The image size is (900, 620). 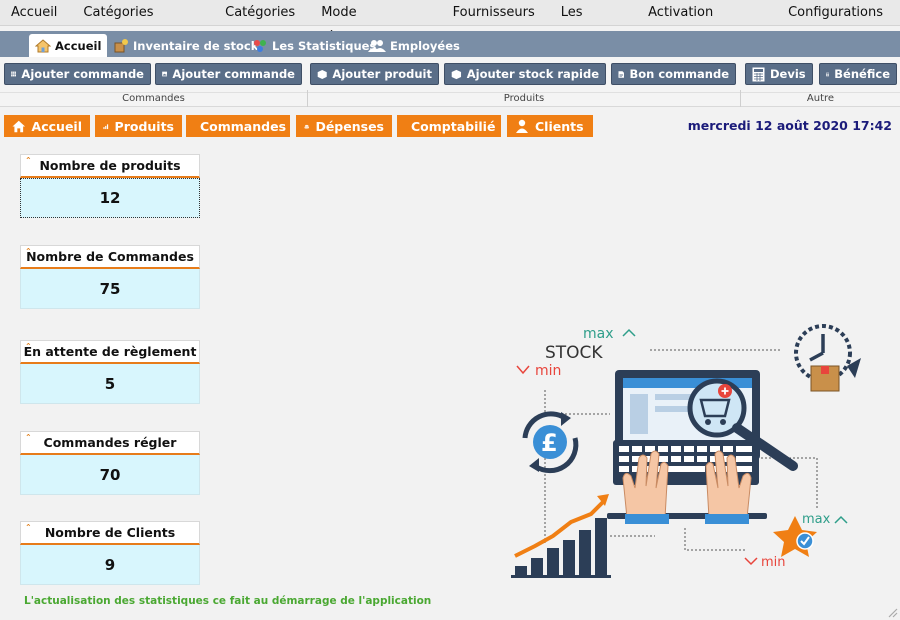 I want to click on nav-label: Produits, so click(x=144, y=126).